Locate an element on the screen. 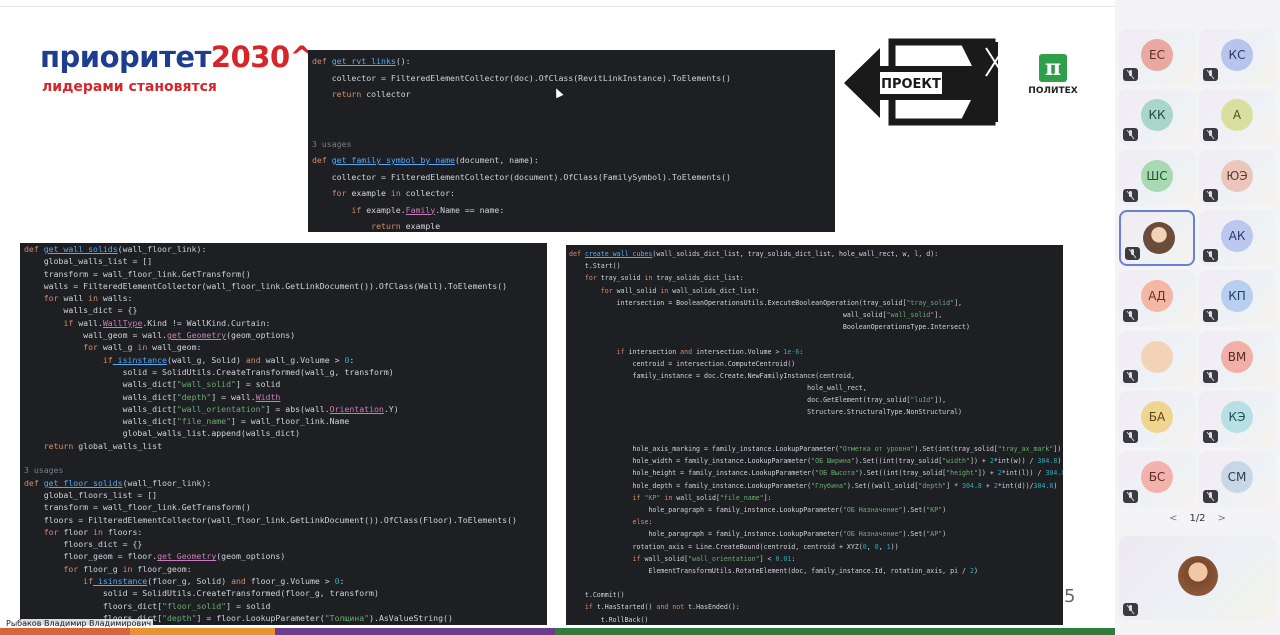  code-token: ]) / is located at coordinates (1057, 449).